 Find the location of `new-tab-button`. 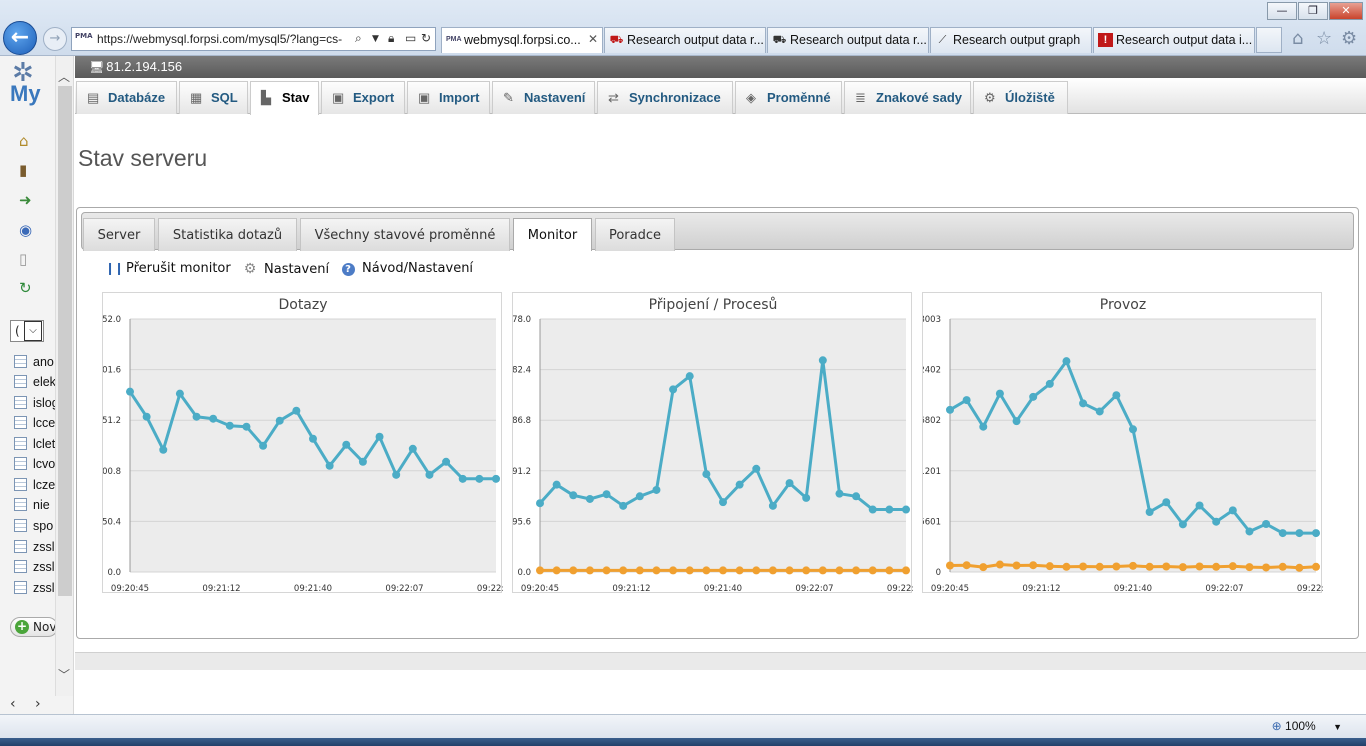

new-tab-button is located at coordinates (1269, 40).